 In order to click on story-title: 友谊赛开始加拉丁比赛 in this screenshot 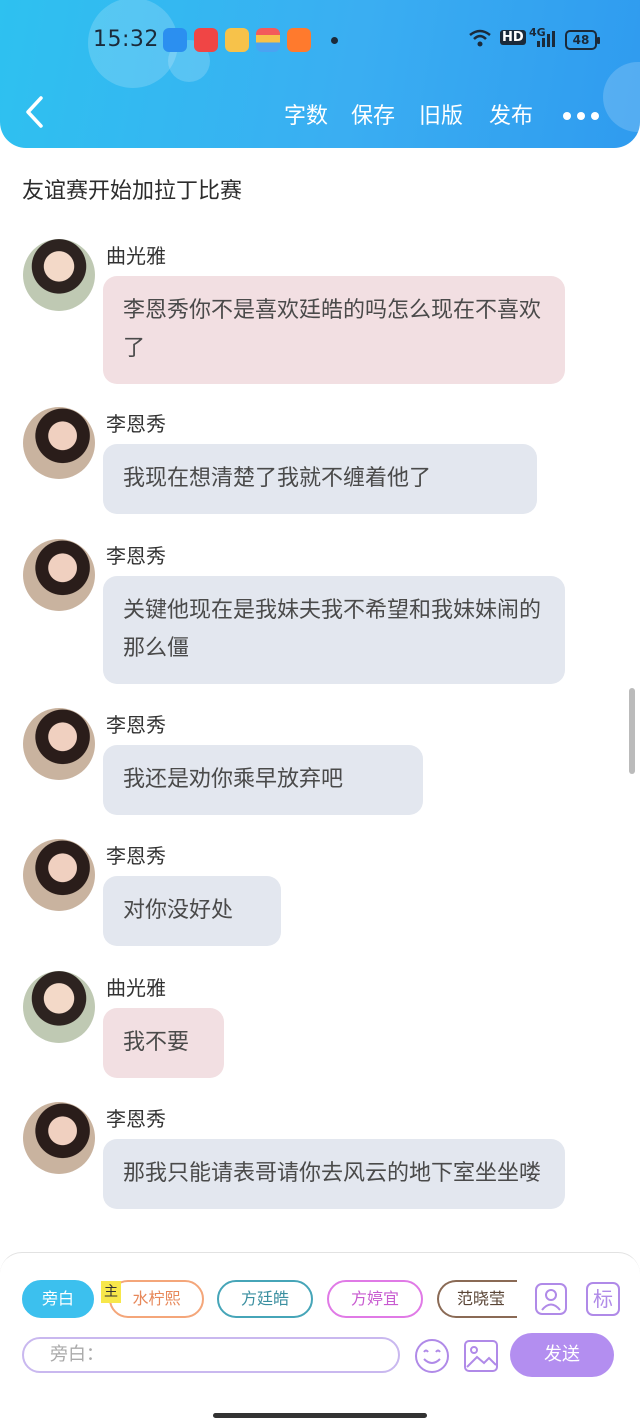, I will do `click(132, 191)`.